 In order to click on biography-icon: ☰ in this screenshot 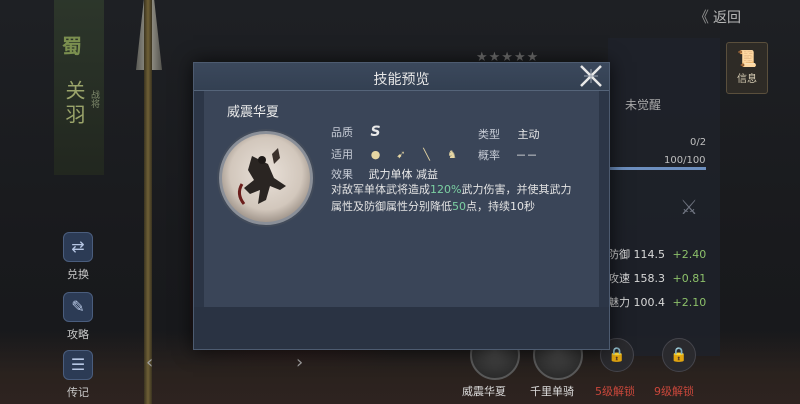, I will do `click(78, 365)`.